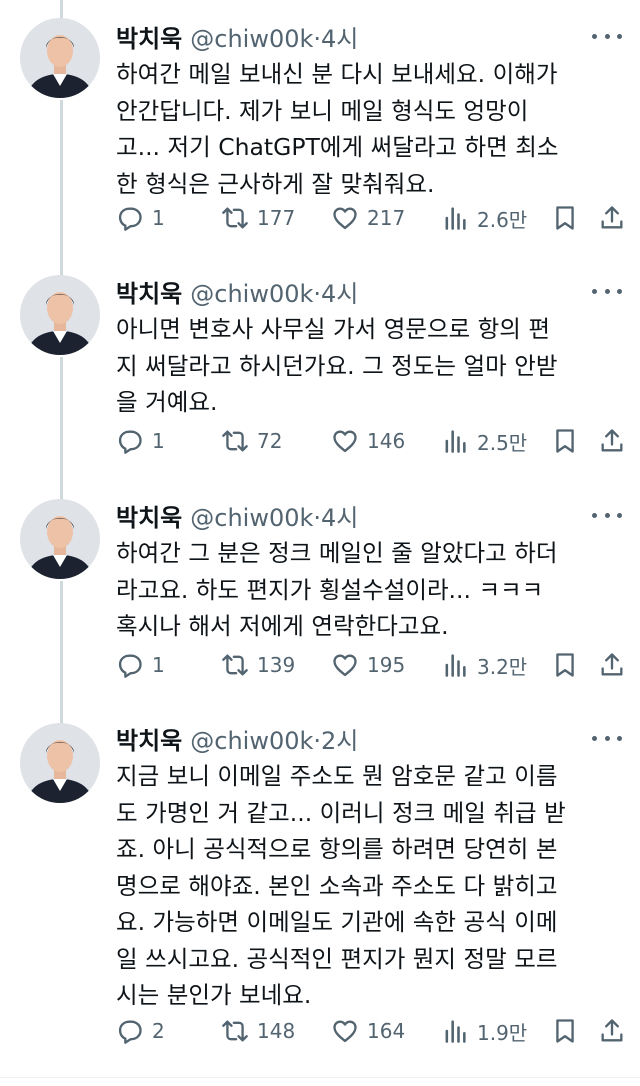 This screenshot has width=640, height=1086. What do you see at coordinates (276, 1031) in the screenshot?
I see `retweet-count: 148` at bounding box center [276, 1031].